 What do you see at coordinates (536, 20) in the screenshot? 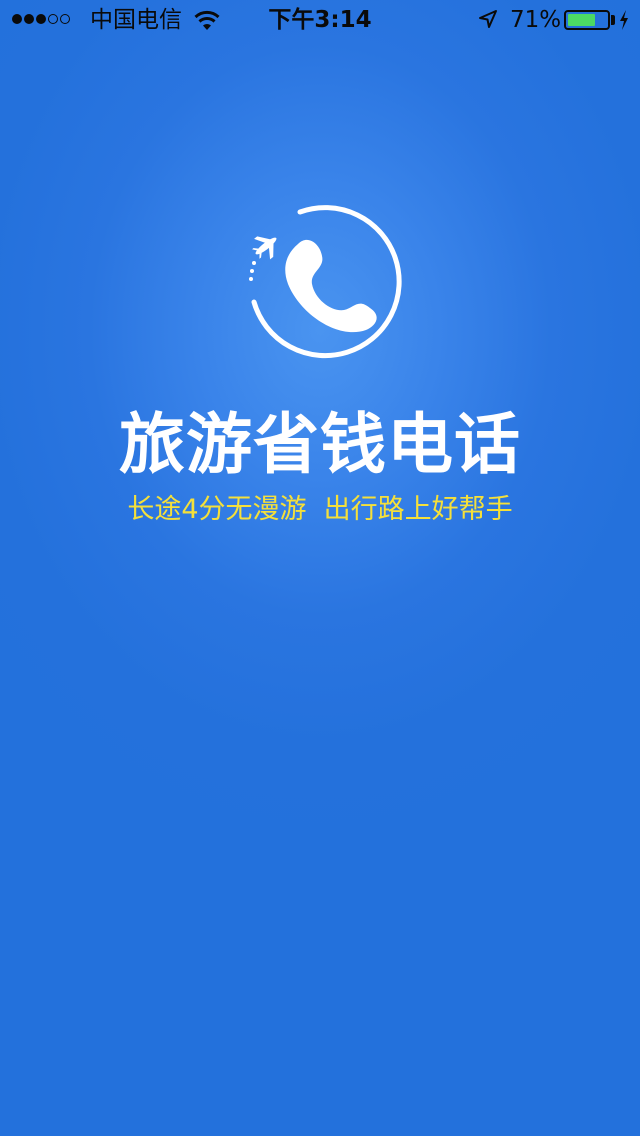
I see `battery-percentage: 71%` at bounding box center [536, 20].